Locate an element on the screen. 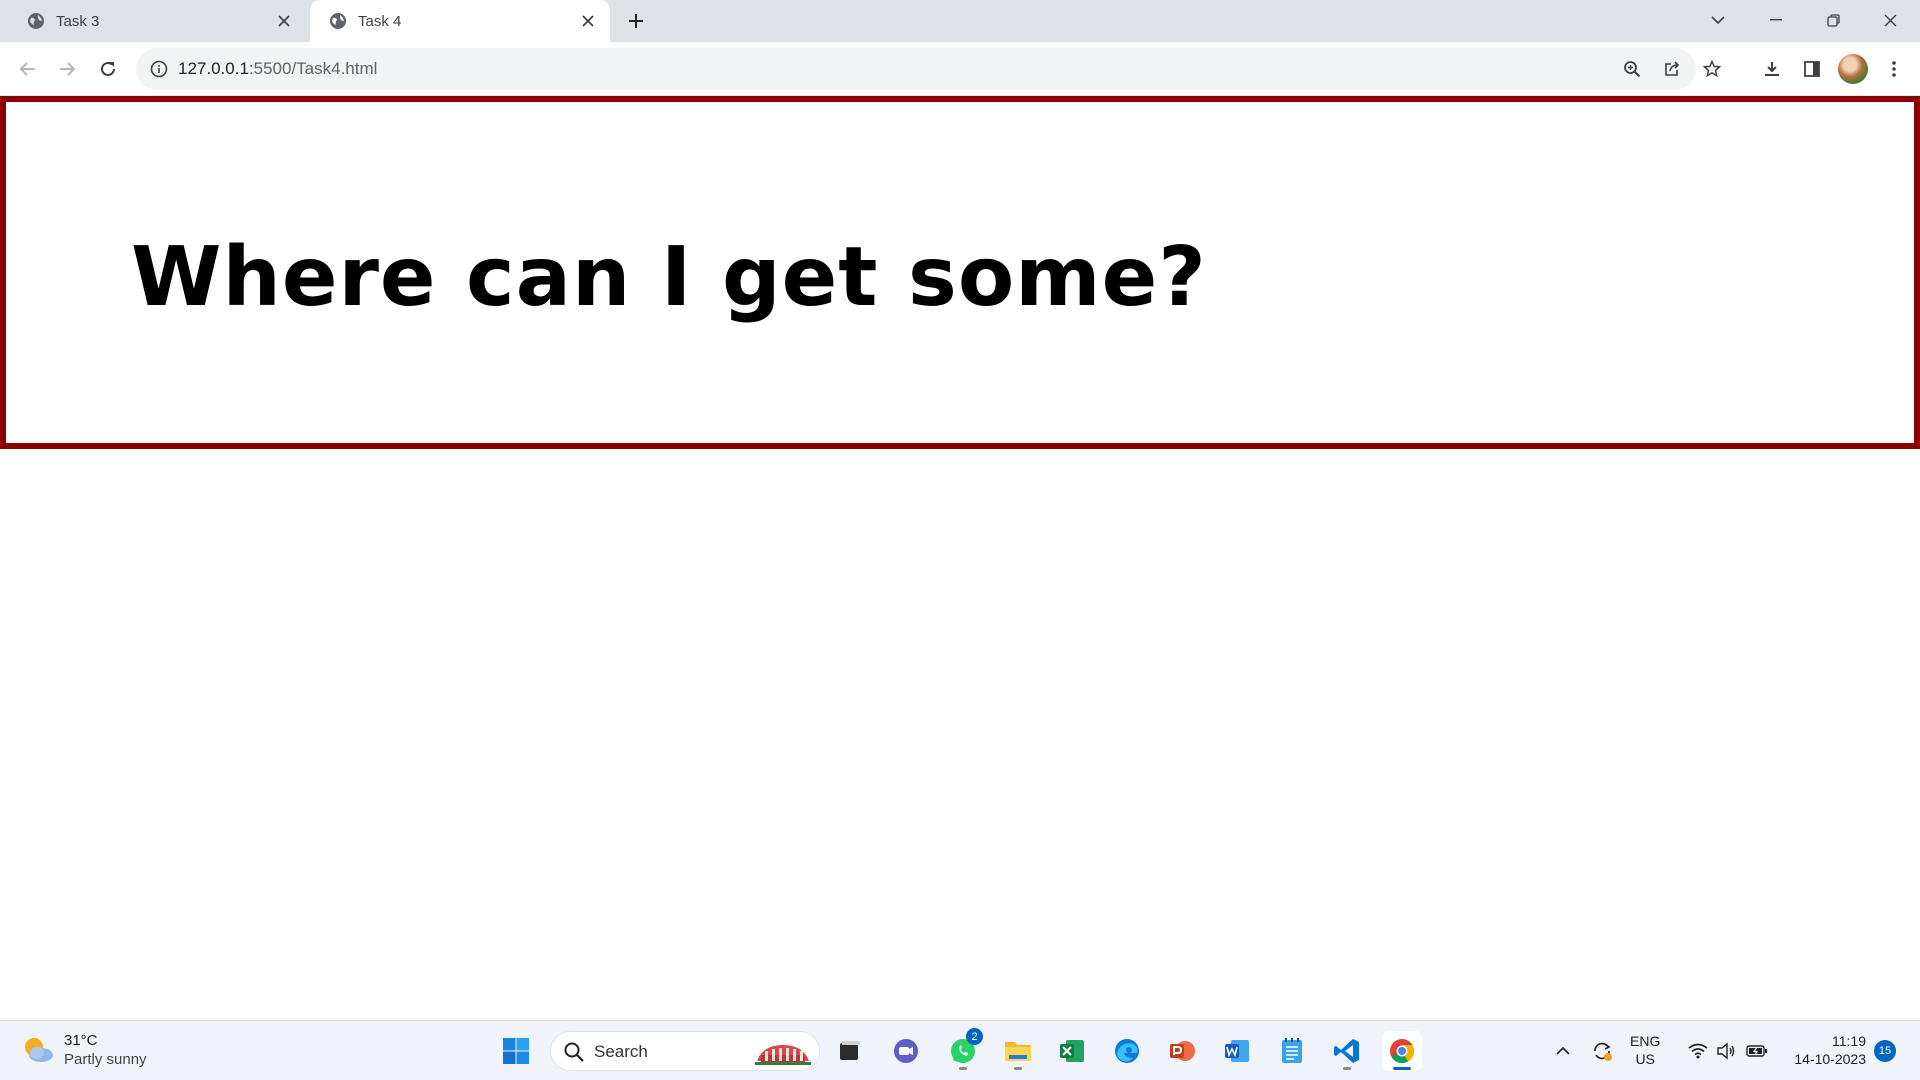 The height and width of the screenshot is (1080, 1920). taskbar-search: Search is located at coordinates (685, 1051).